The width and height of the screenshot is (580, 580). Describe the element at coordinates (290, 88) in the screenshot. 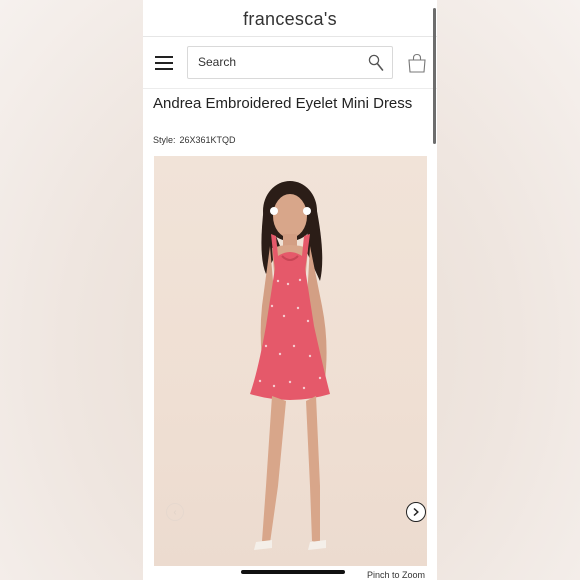

I see `nav-divider` at that location.